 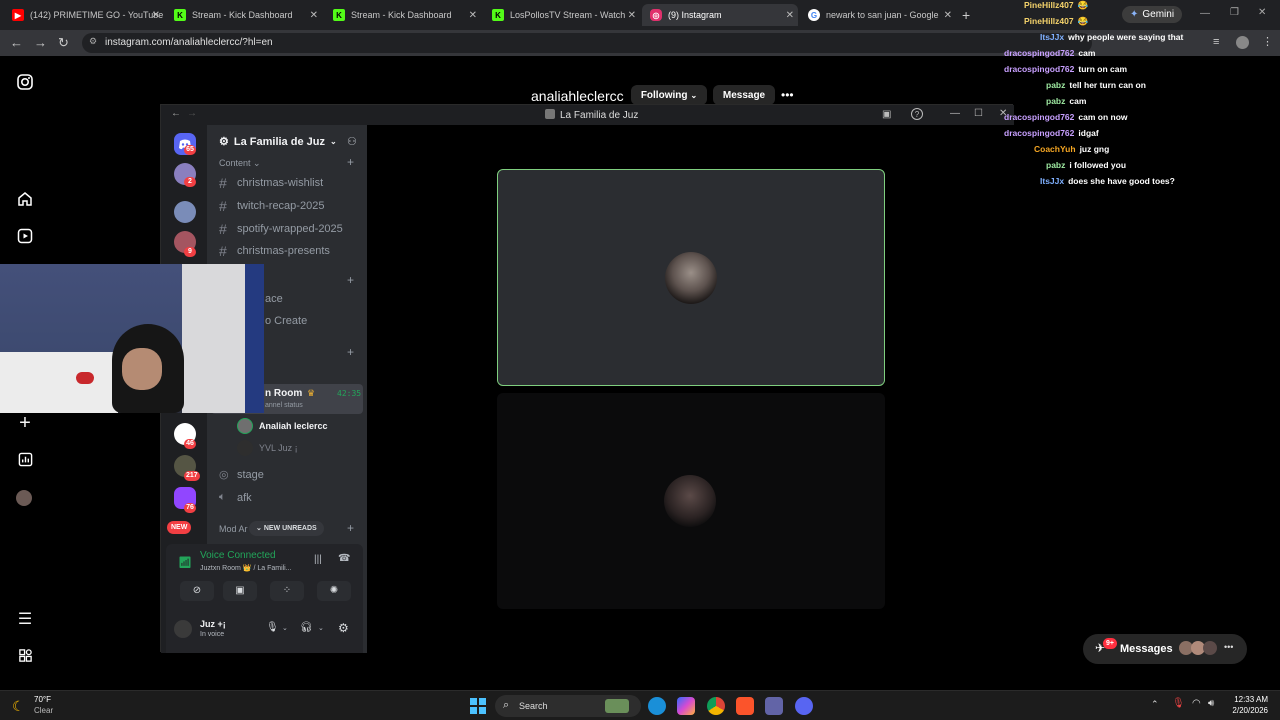 What do you see at coordinates (284, 405) in the screenshot?
I see `channel-status: annel status` at bounding box center [284, 405].